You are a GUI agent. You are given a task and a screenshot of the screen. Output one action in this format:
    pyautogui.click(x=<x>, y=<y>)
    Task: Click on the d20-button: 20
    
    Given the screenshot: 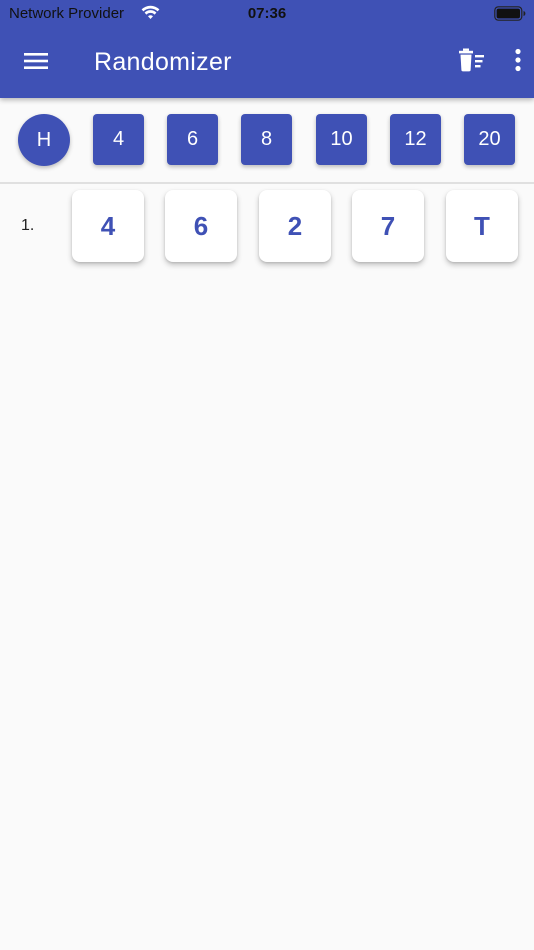 What is the action you would take?
    pyautogui.click(x=489, y=139)
    